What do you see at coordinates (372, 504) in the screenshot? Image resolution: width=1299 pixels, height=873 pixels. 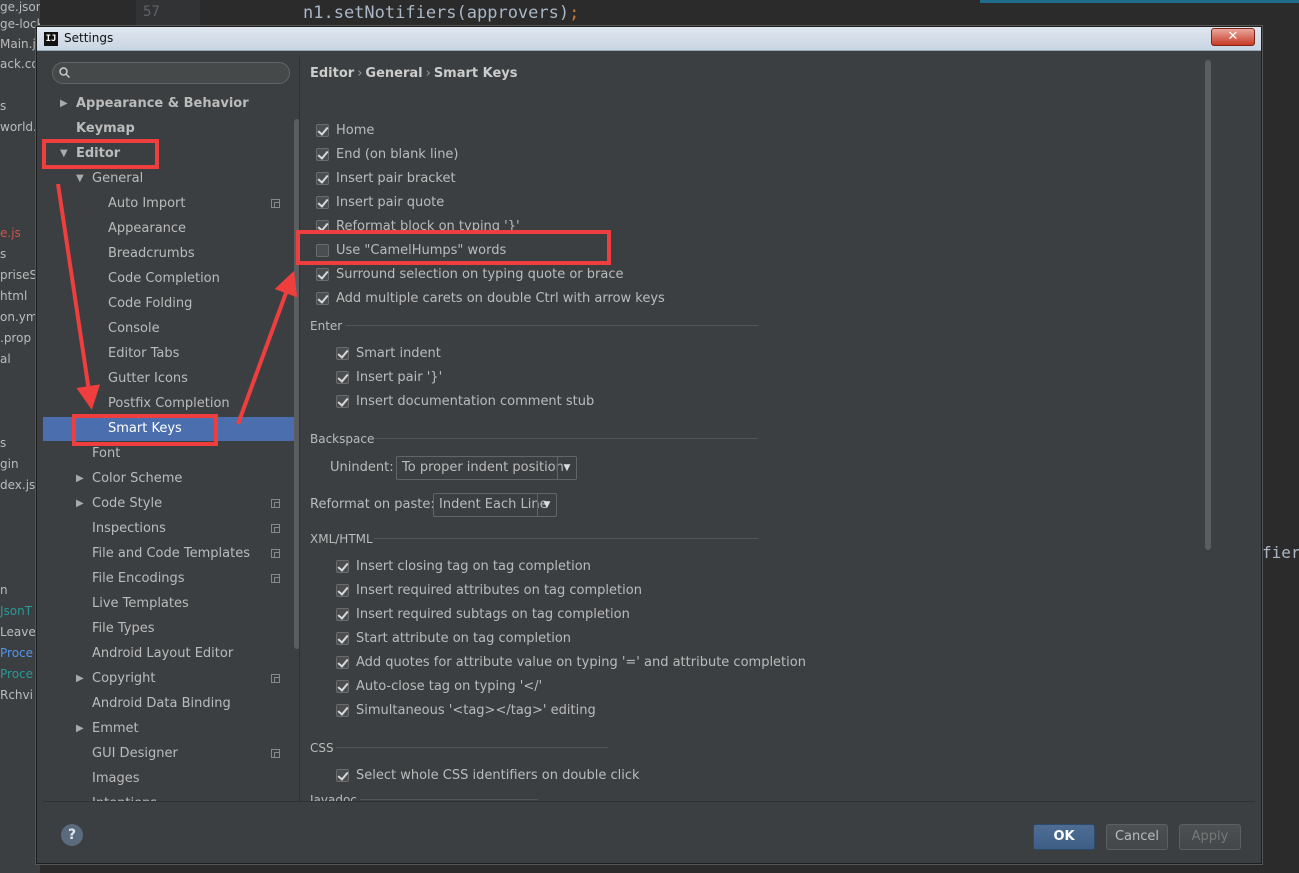 I see `reformat-on-paste-label: Reformat on paste:` at bounding box center [372, 504].